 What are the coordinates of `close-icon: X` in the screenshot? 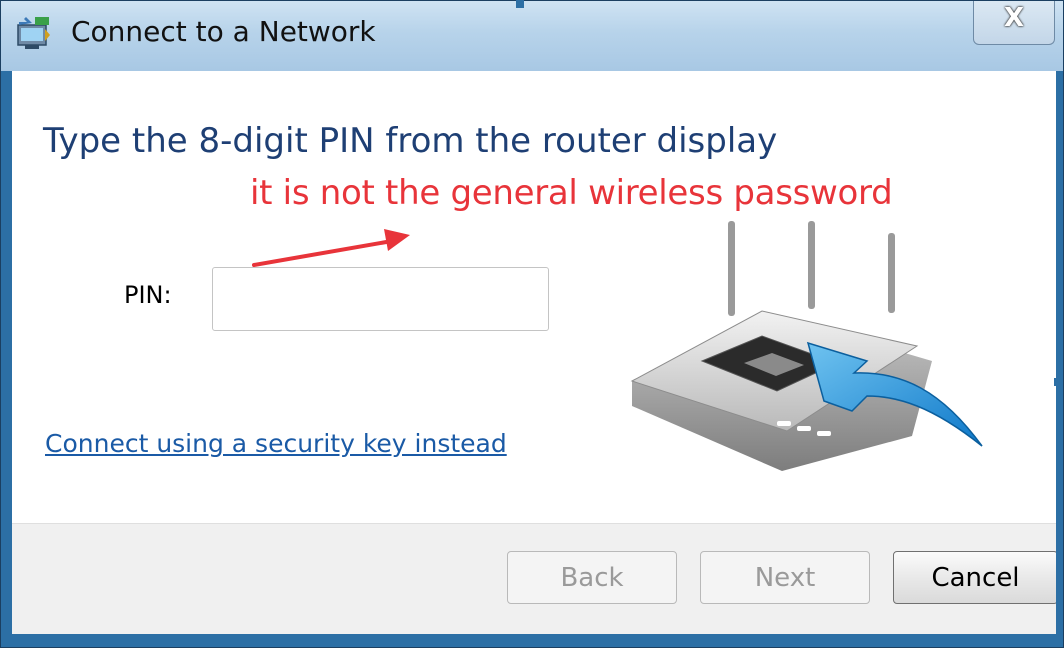 It's located at (1014, 18).